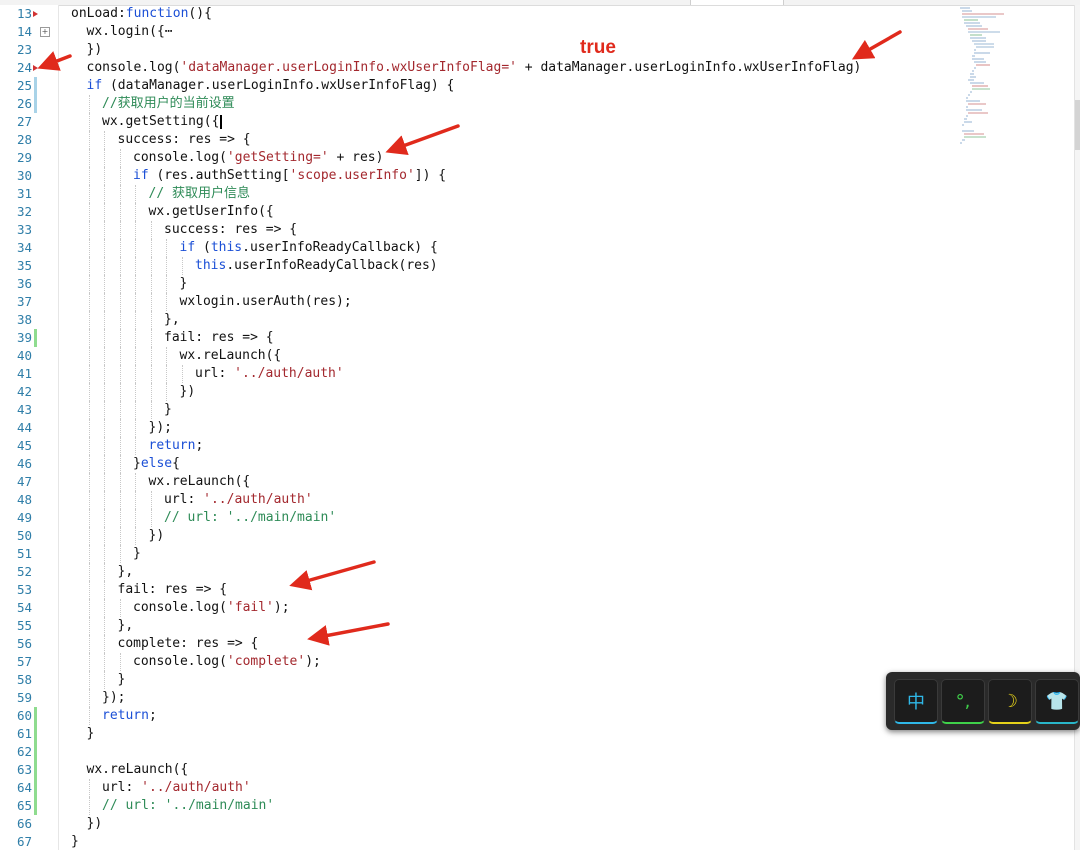 This screenshot has width=1080, height=851. What do you see at coordinates (1000, 75) in the screenshot?
I see `minimap` at bounding box center [1000, 75].